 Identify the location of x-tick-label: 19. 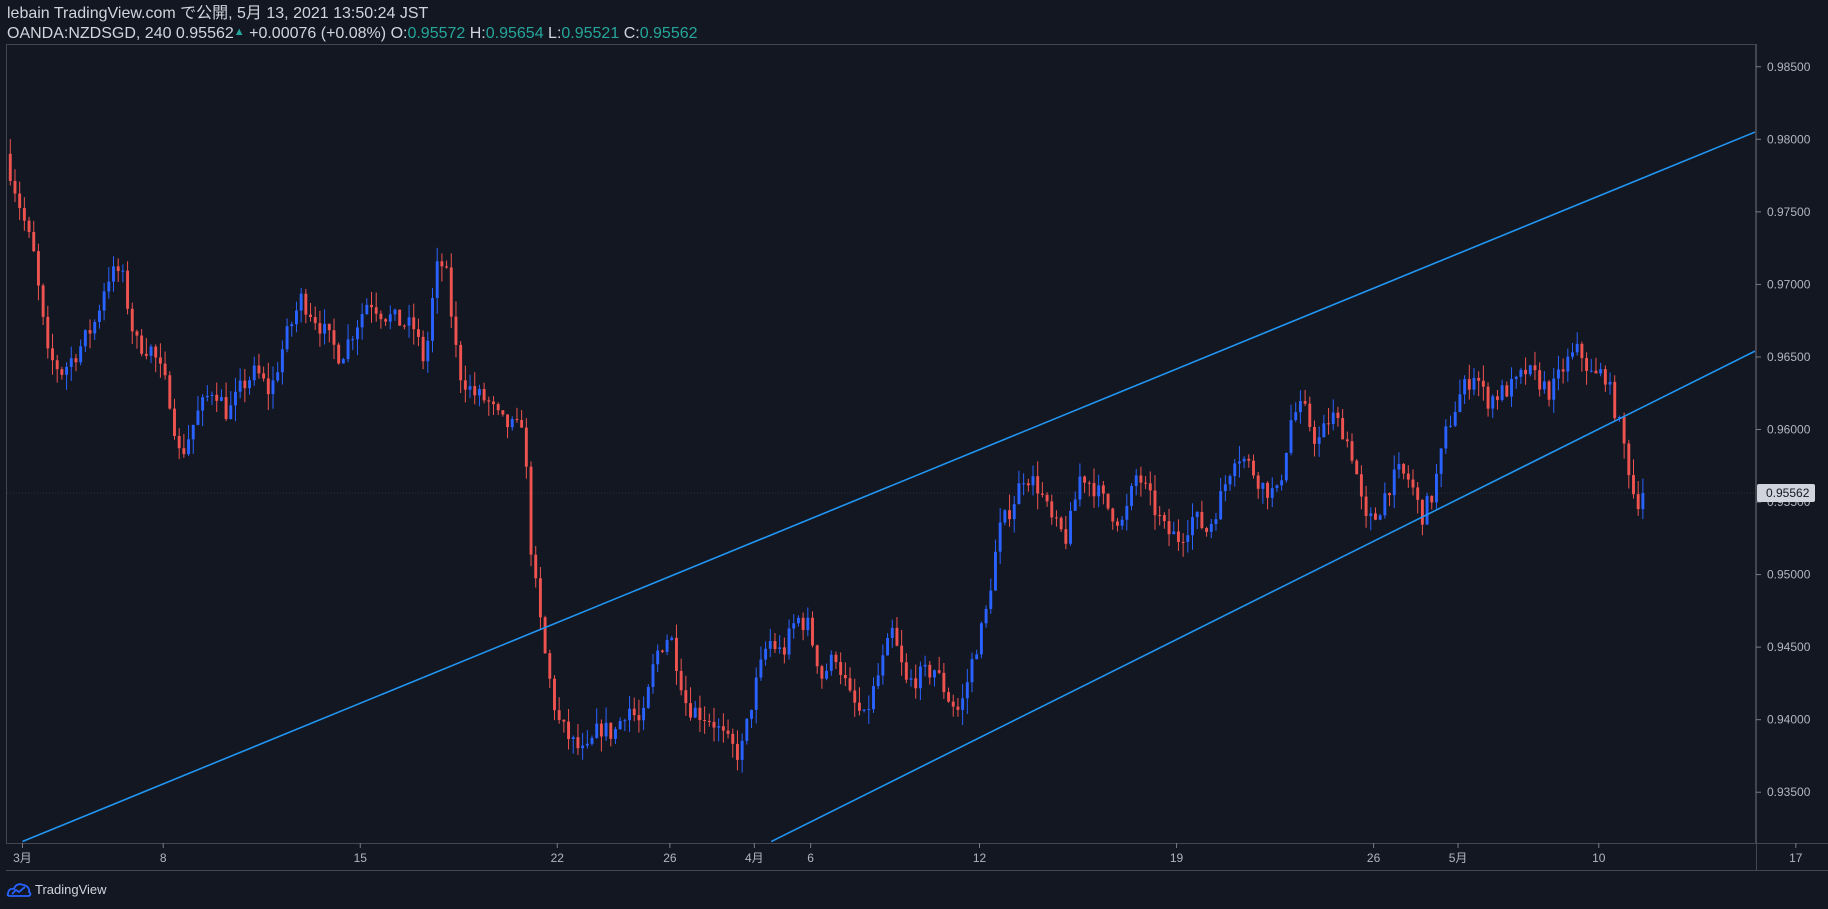
(1177, 858).